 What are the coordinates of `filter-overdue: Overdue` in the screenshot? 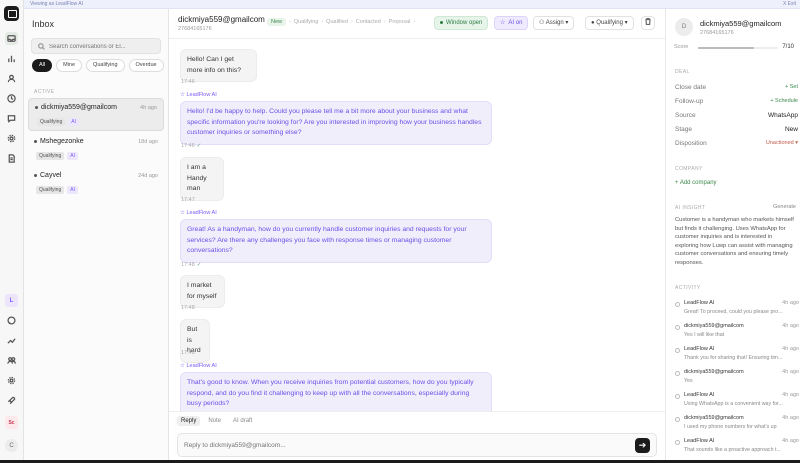 It's located at (146, 65).